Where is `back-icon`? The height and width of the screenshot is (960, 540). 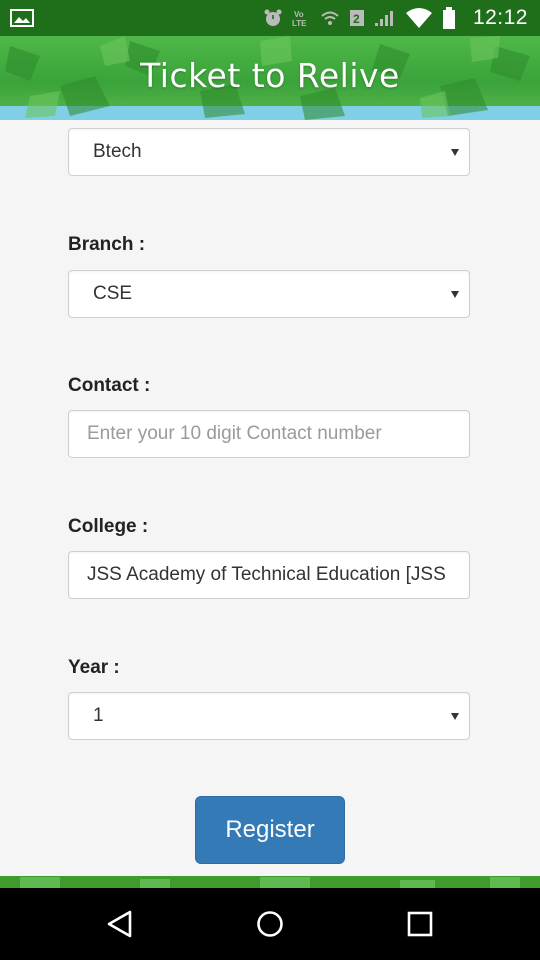 back-icon is located at coordinates (120, 924).